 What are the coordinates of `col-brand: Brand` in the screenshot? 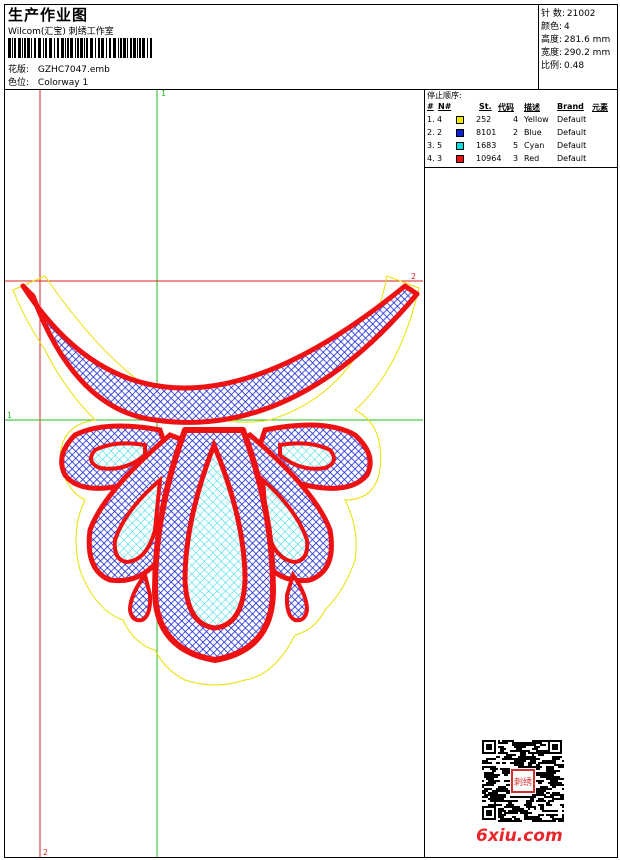 It's located at (570, 106).